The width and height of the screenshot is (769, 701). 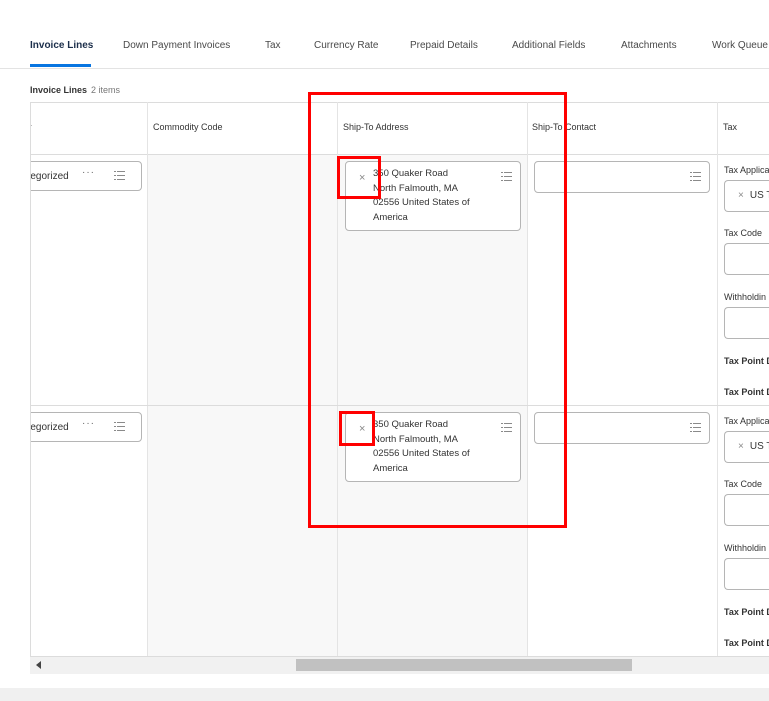 What do you see at coordinates (188, 127) in the screenshot?
I see `commodity-code-header: Commodity Code` at bounding box center [188, 127].